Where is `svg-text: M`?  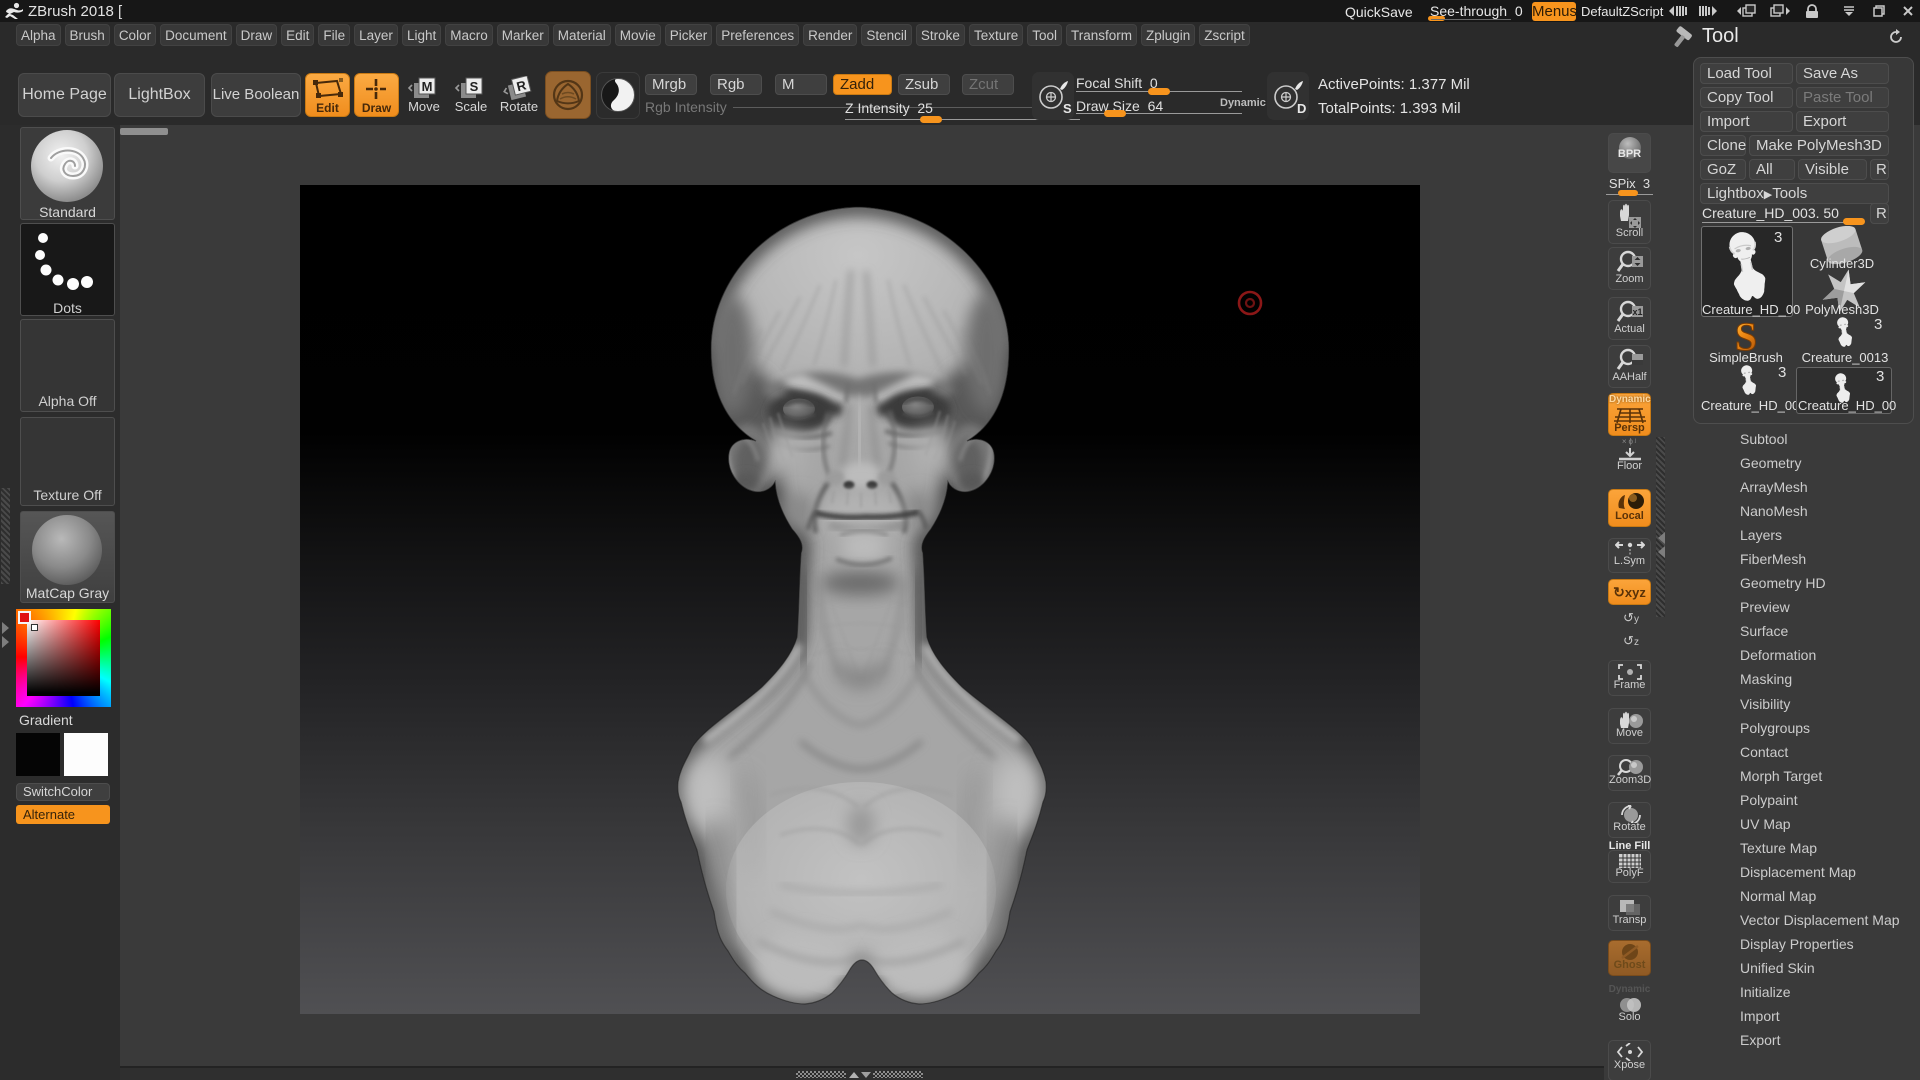
svg-text: M is located at coordinates (427, 86).